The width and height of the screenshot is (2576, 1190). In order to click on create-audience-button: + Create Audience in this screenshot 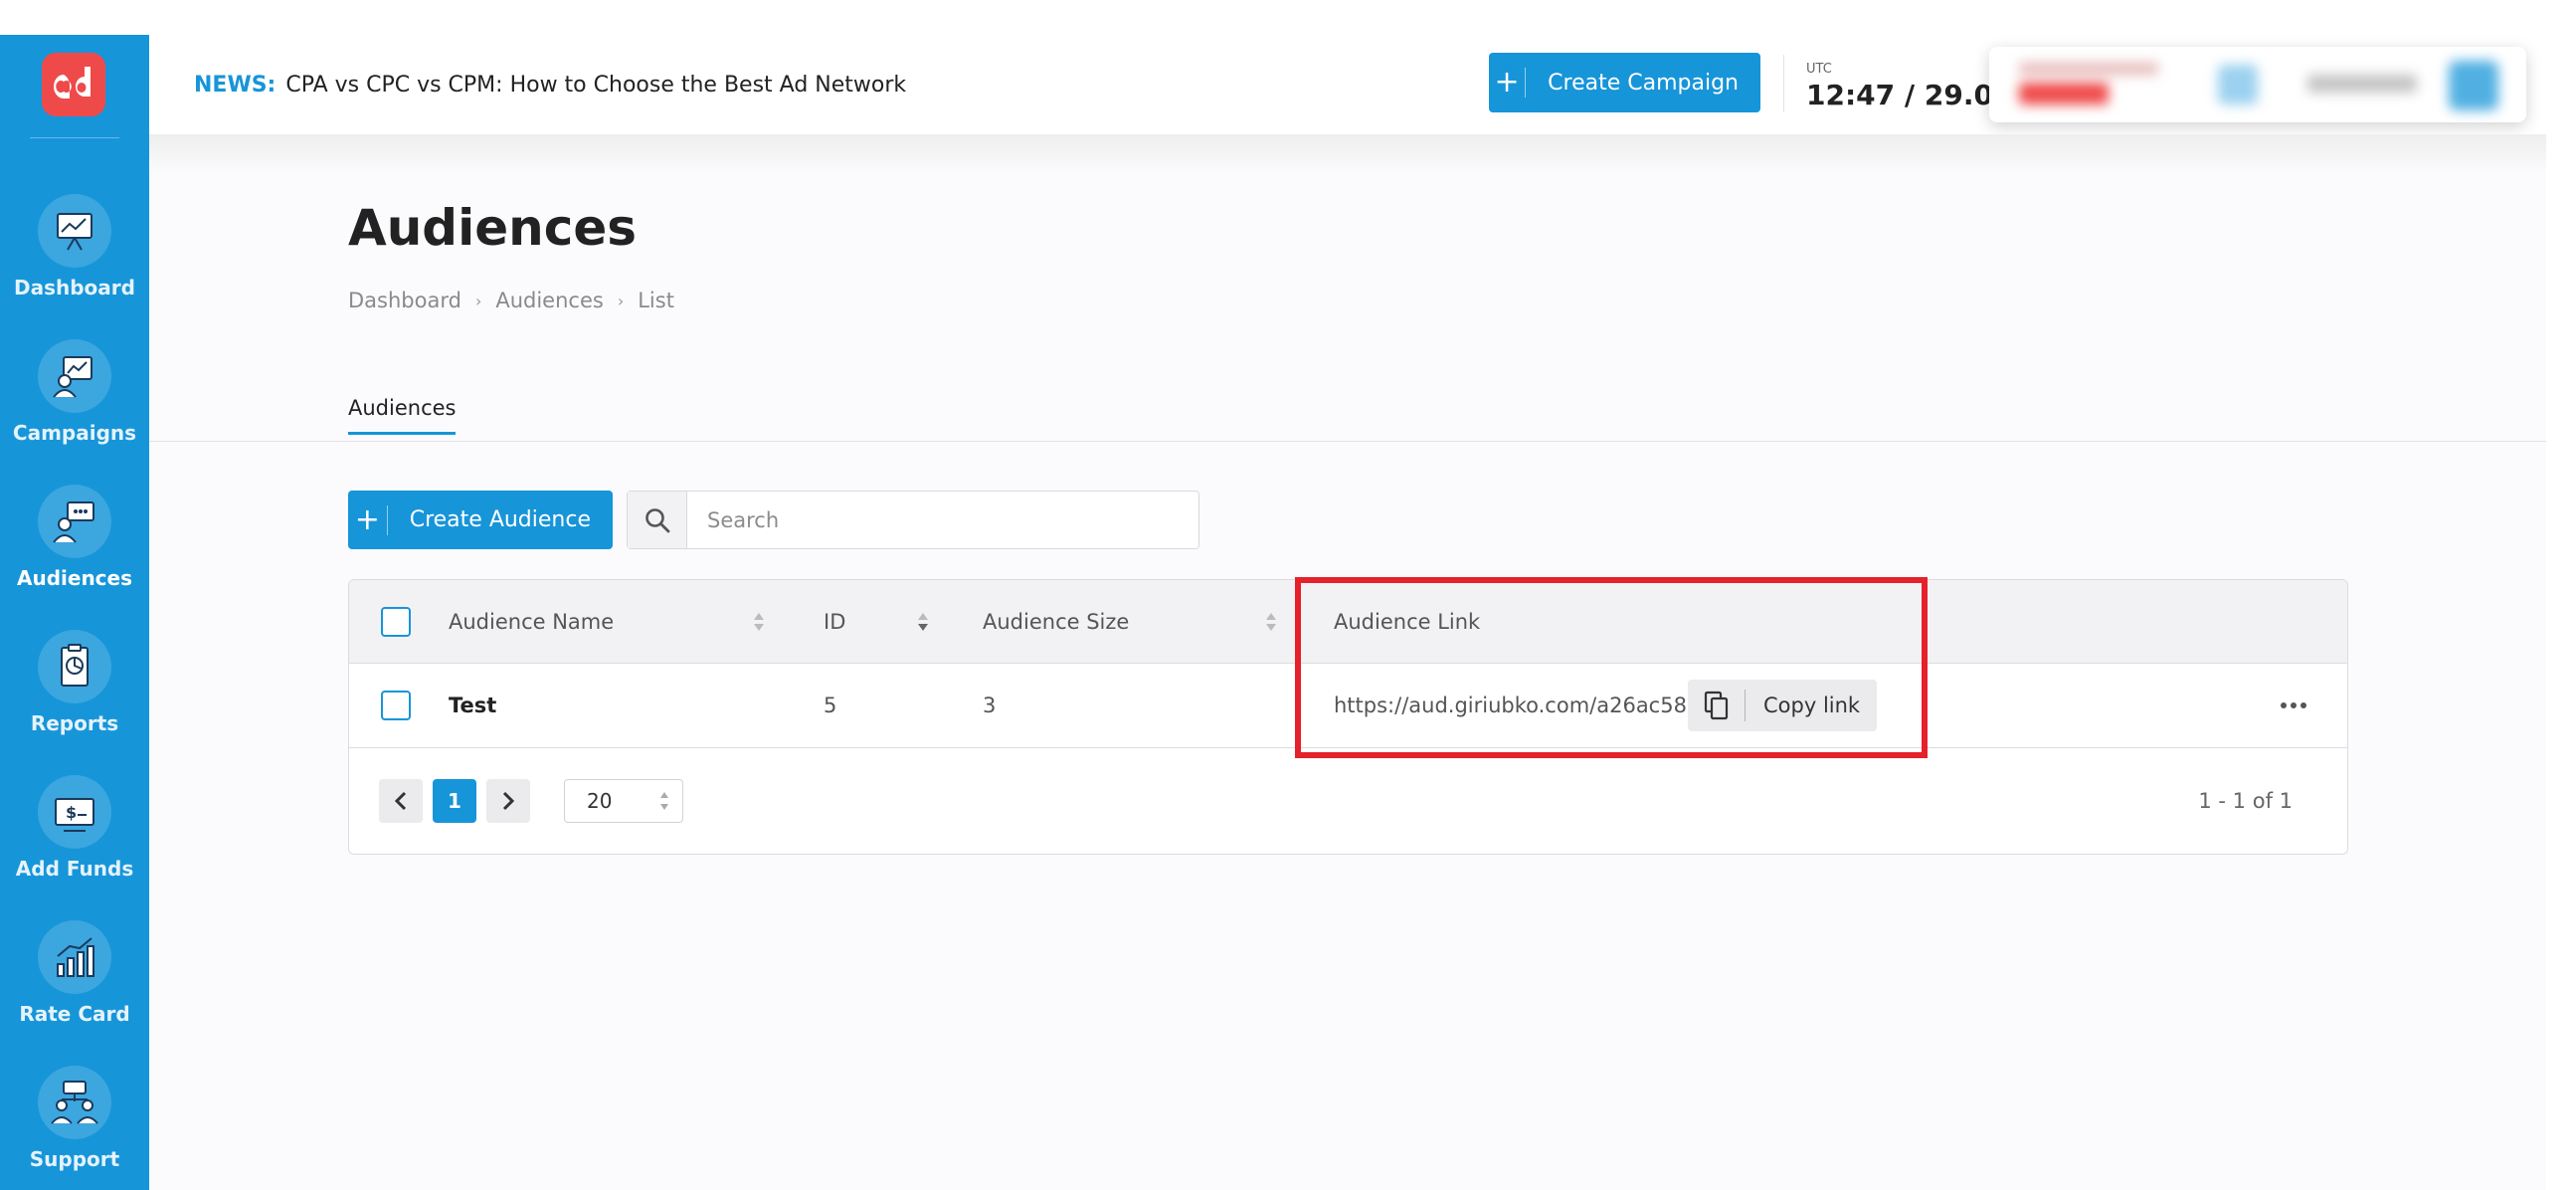, I will do `click(480, 520)`.